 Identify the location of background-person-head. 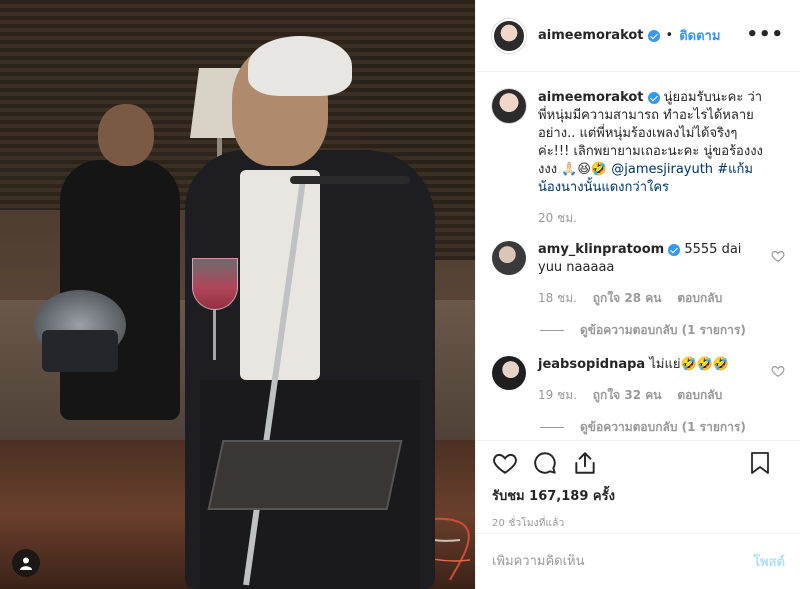
(126, 135).